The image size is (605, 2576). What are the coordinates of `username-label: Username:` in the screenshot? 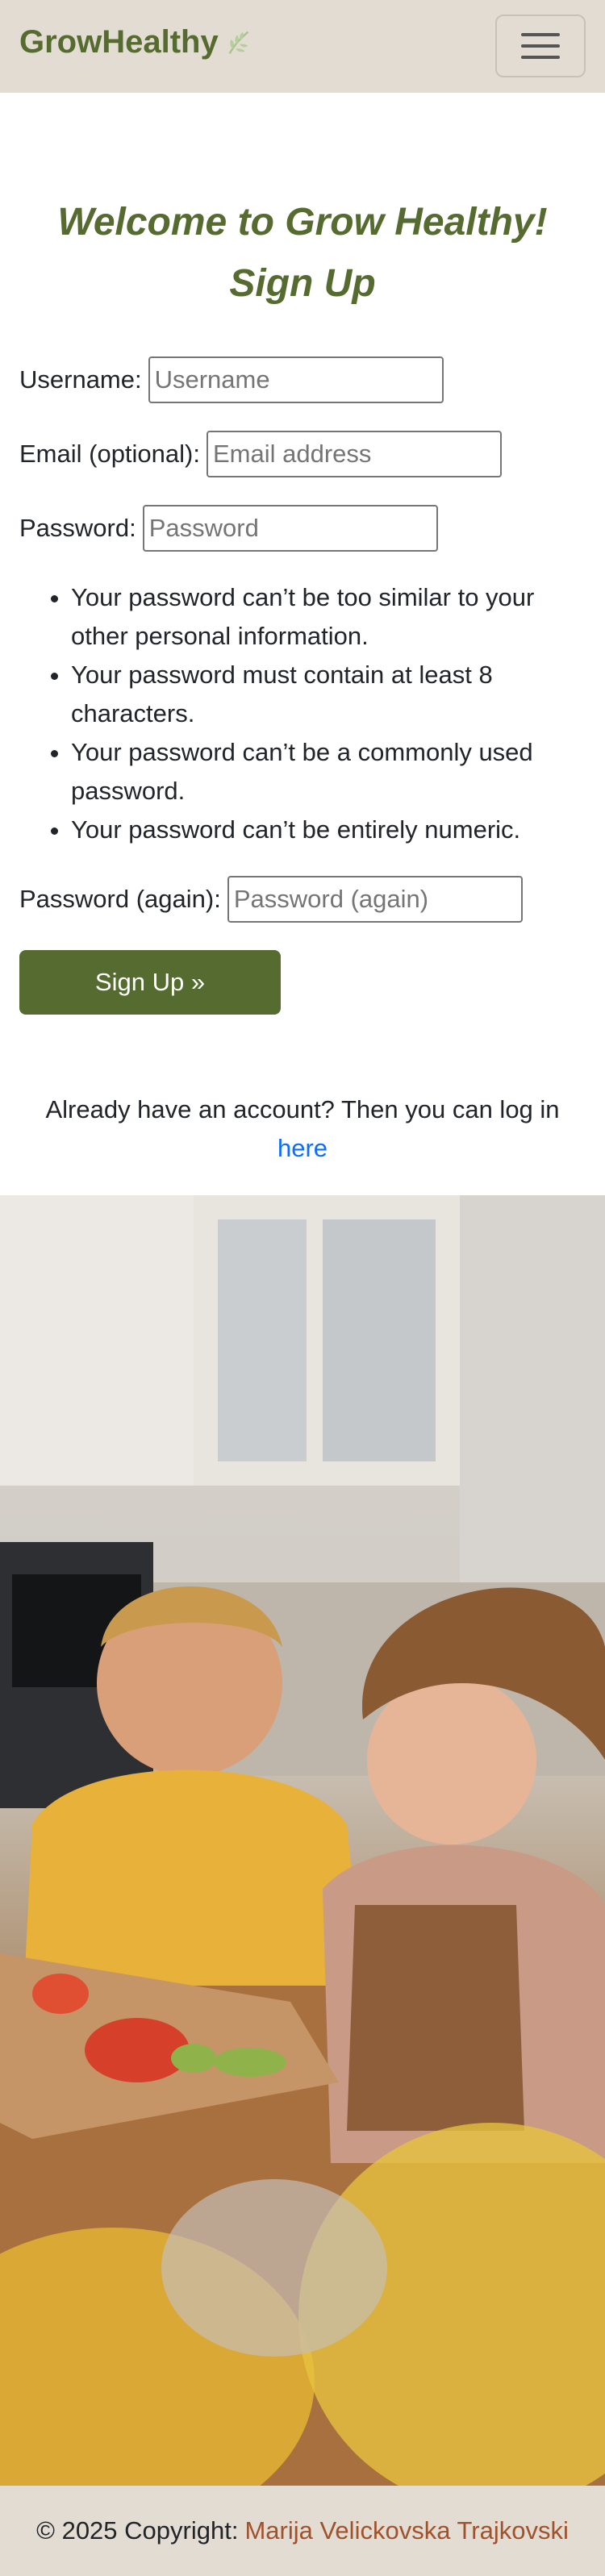 It's located at (80, 379).